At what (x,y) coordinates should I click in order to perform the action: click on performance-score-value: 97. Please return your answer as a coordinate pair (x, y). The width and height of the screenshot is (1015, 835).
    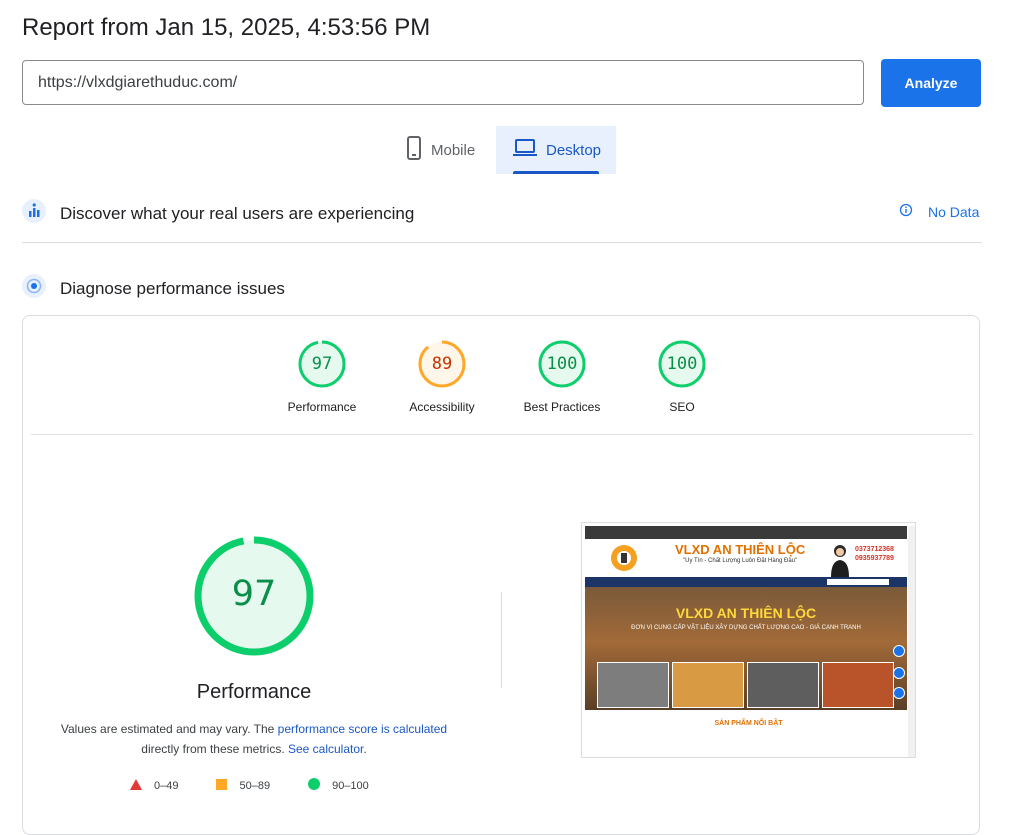
    Looking at the image, I should click on (254, 594).